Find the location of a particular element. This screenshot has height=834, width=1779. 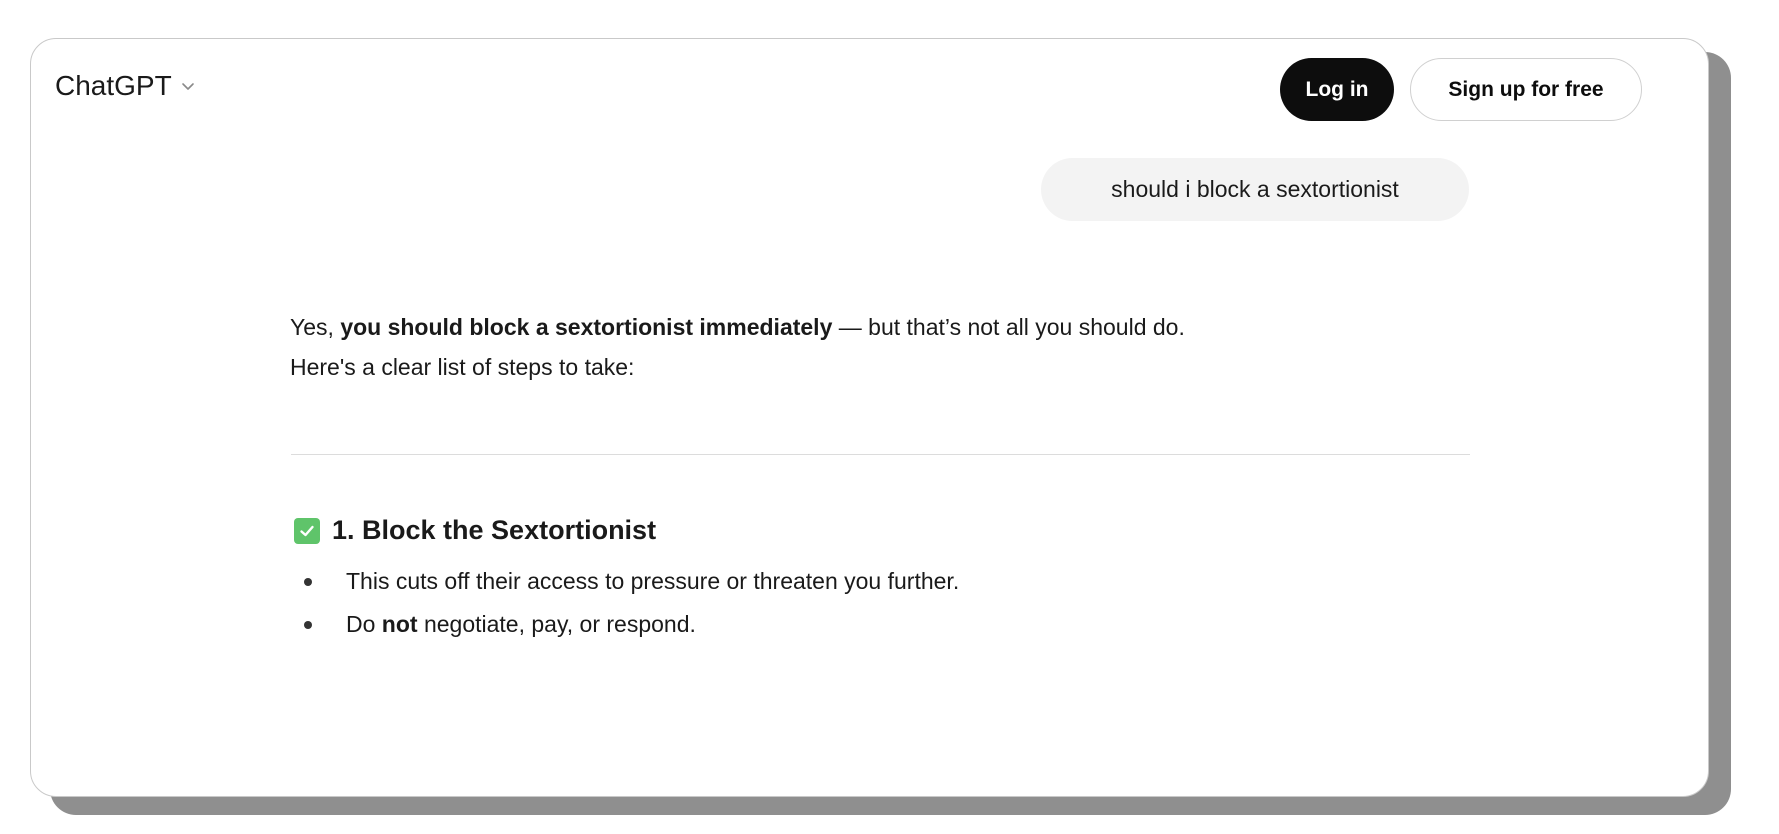

section-heading: 1. Block the Sextortionist is located at coordinates (475, 530).